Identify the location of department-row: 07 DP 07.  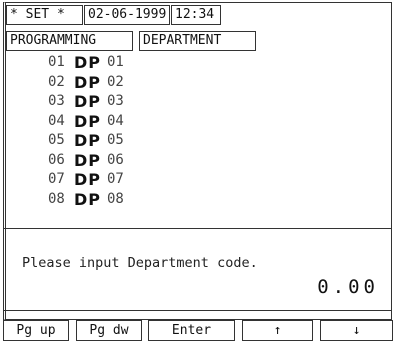
(158, 179).